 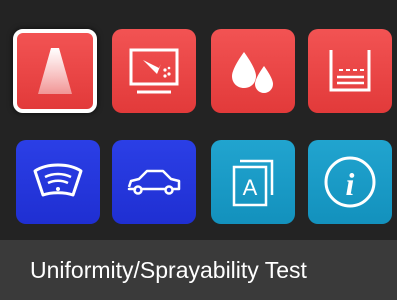 I want to click on tile-windshield-washer, so click(x=58, y=182).